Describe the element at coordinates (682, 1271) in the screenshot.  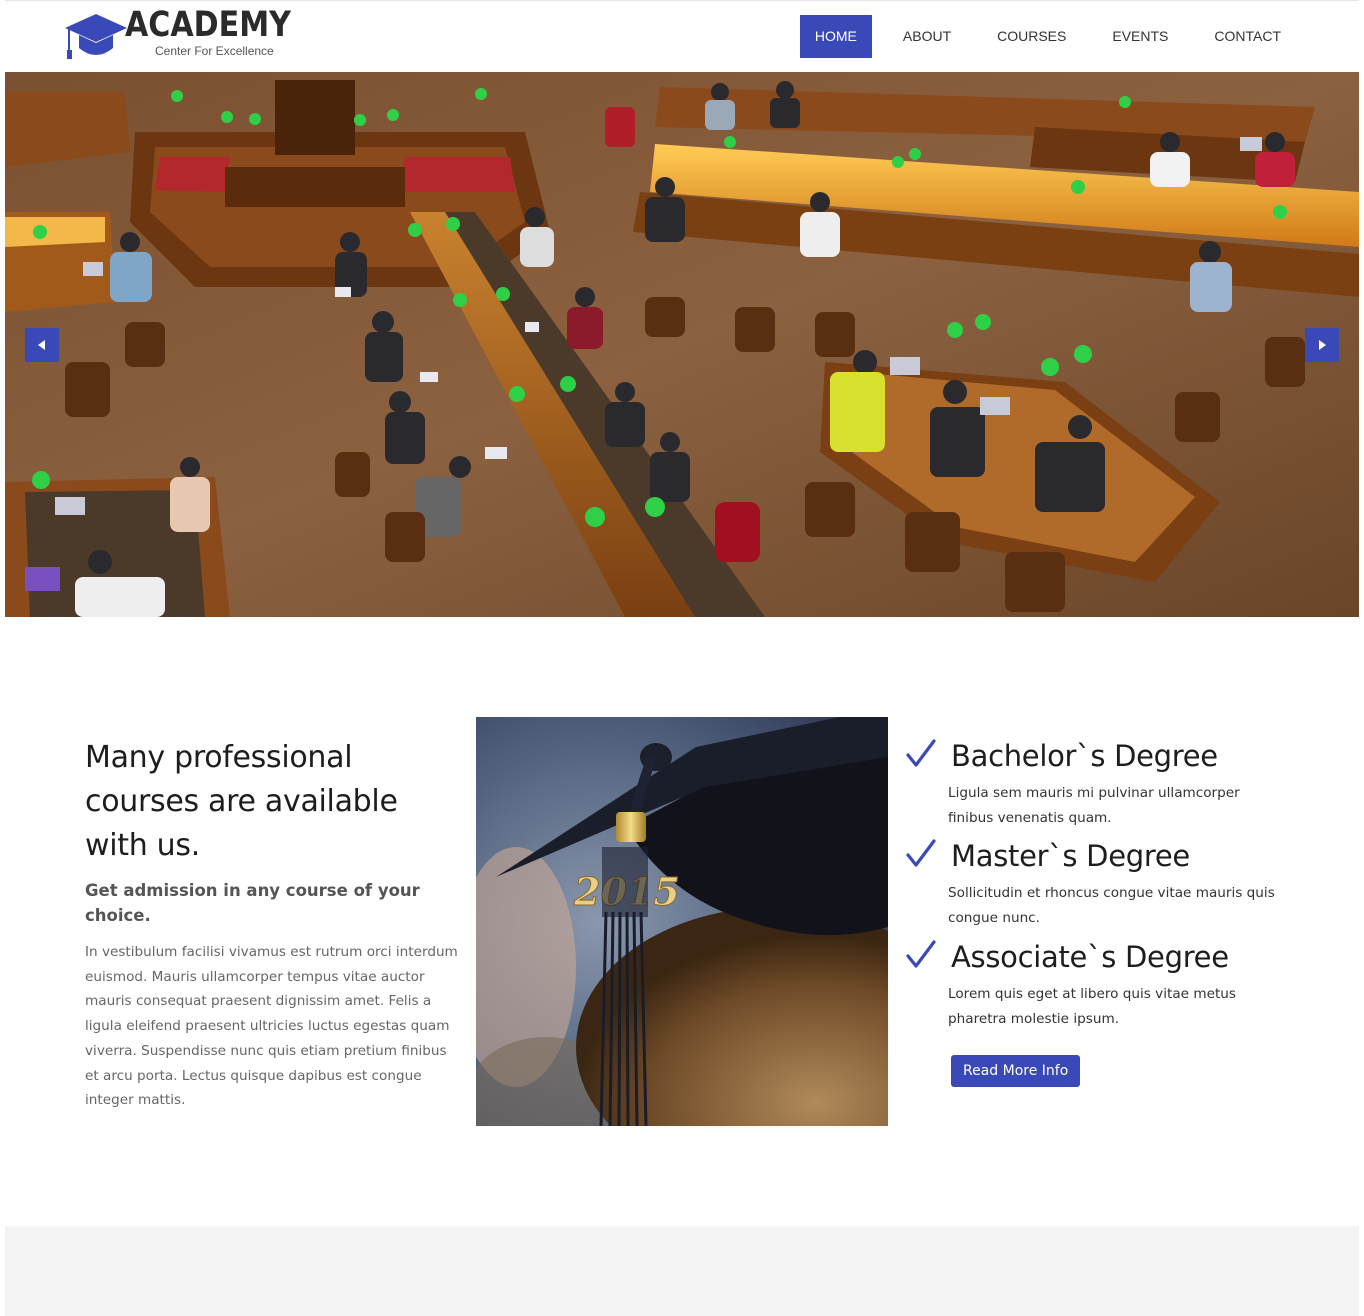
I see `footer-section` at that location.